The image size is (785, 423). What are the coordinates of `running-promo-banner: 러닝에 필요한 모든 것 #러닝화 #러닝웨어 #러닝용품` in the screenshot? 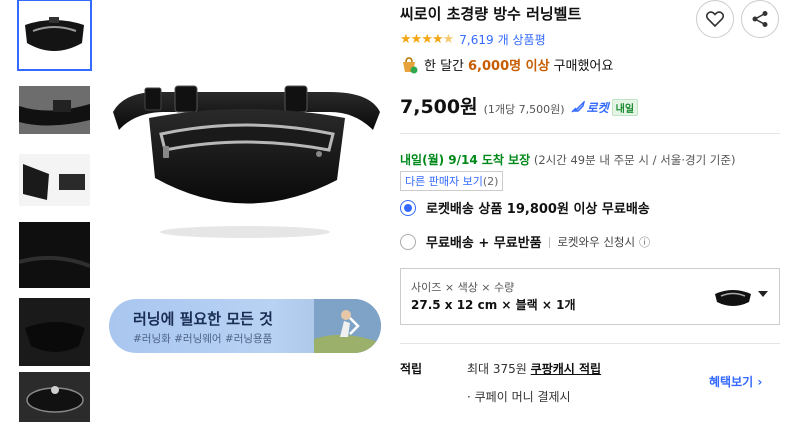 It's located at (245, 326).